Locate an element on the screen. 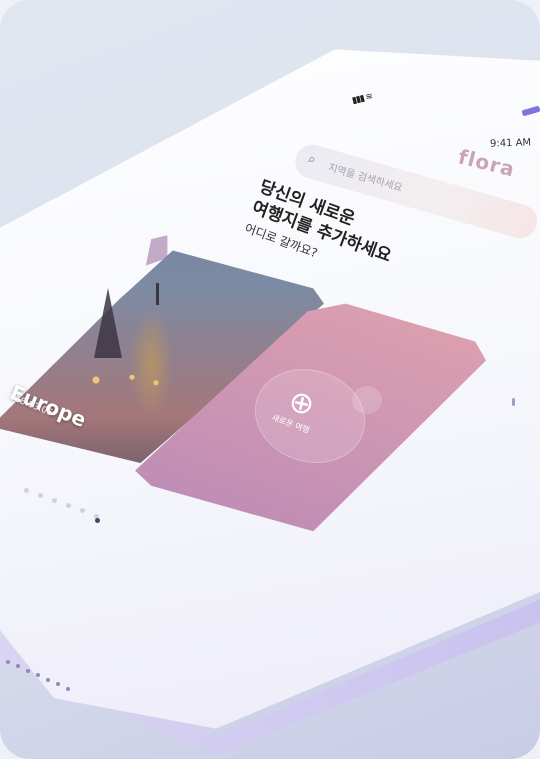  status-time: 9:41 AM is located at coordinates (510, 143).